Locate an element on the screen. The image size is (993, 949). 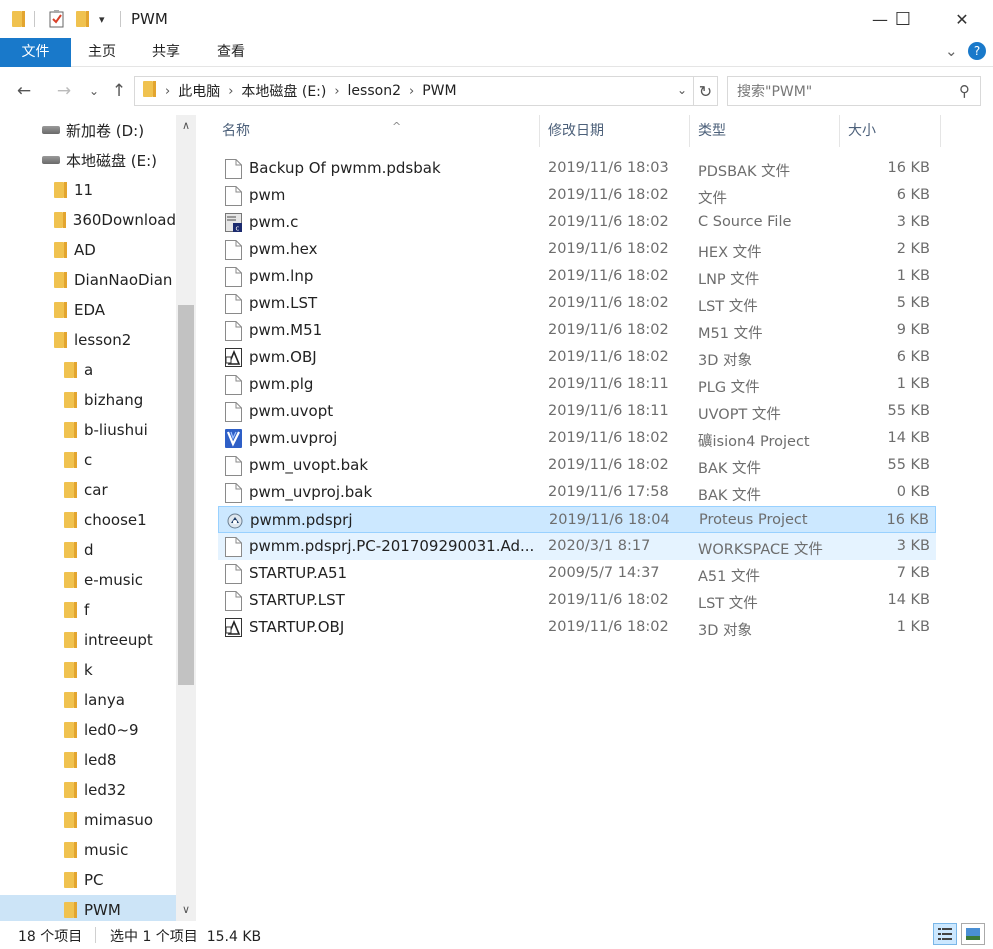
file-row: pwm.uvopt 2019/11/6 18:11 UVOPT 文件 55 KB is located at coordinates (577, 411).